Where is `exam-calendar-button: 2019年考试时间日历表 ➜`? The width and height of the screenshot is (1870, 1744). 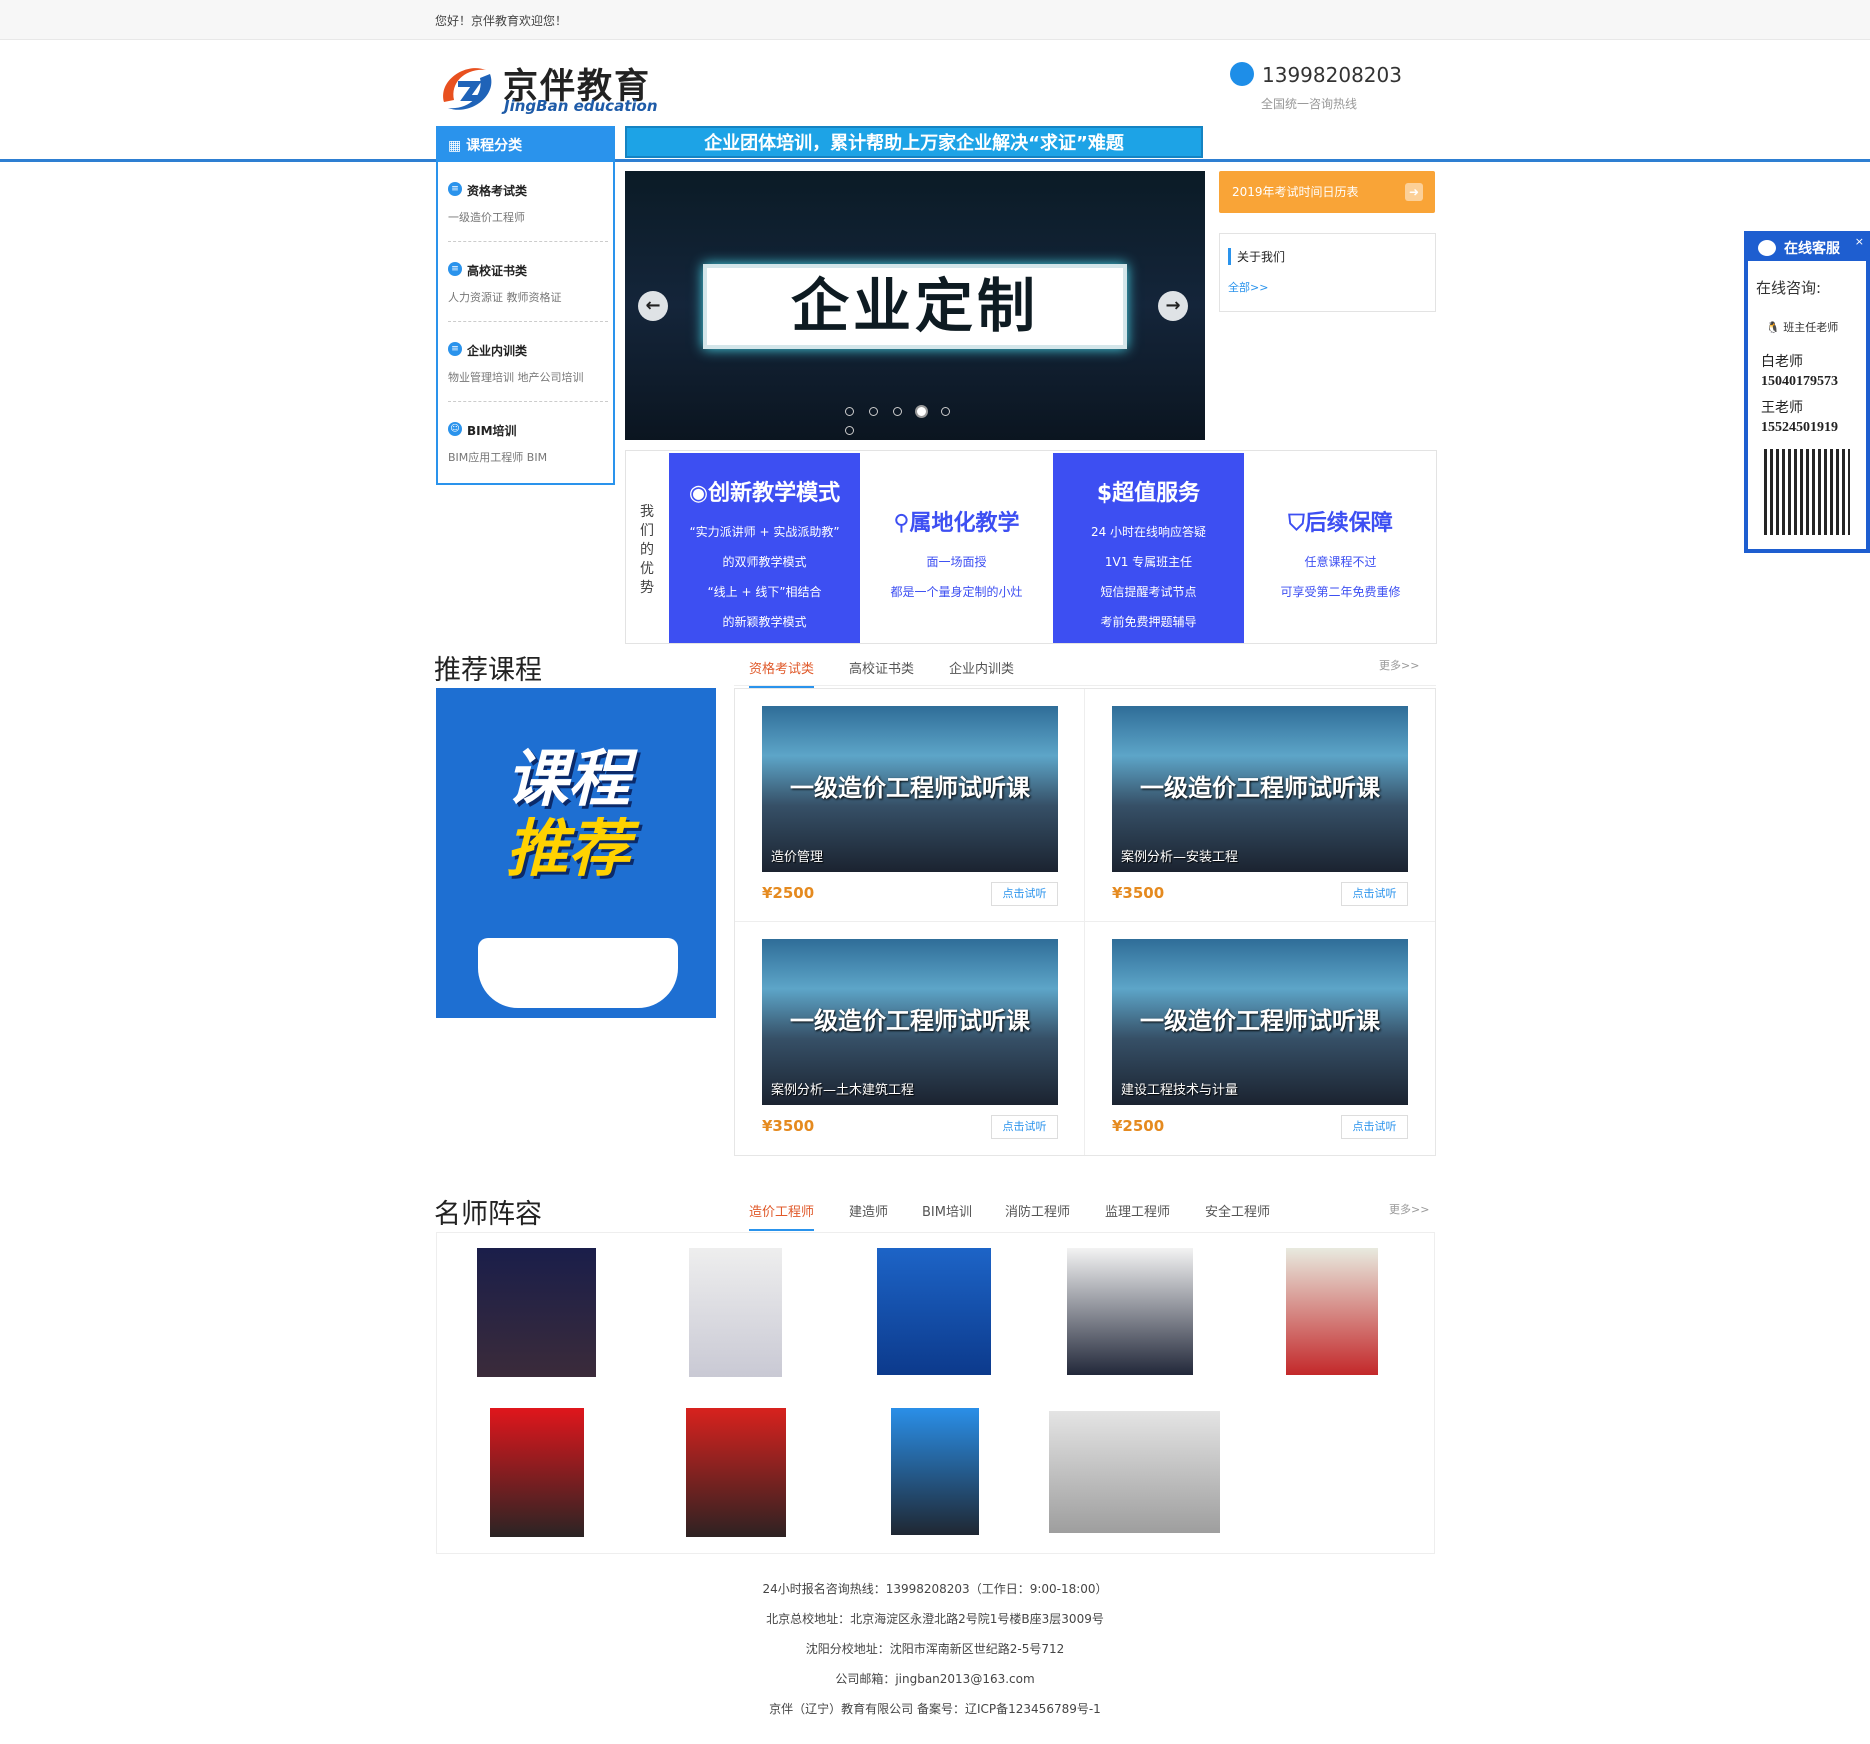
exam-calendar-button: 2019年考试时间日历表 ➜ is located at coordinates (1327, 192).